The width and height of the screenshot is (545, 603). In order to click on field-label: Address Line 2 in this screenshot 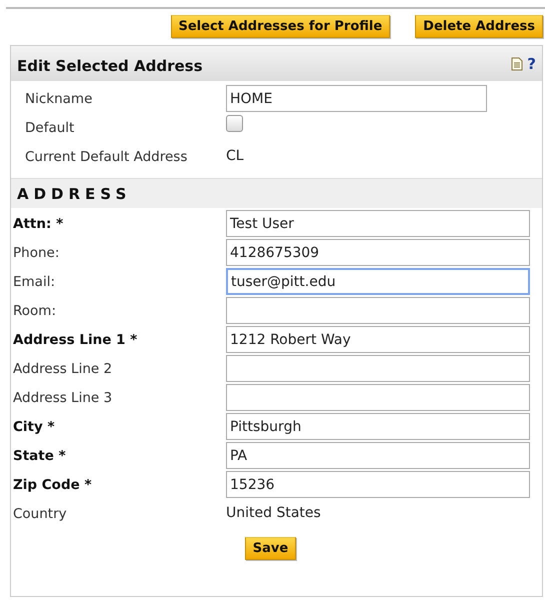, I will do `click(63, 369)`.